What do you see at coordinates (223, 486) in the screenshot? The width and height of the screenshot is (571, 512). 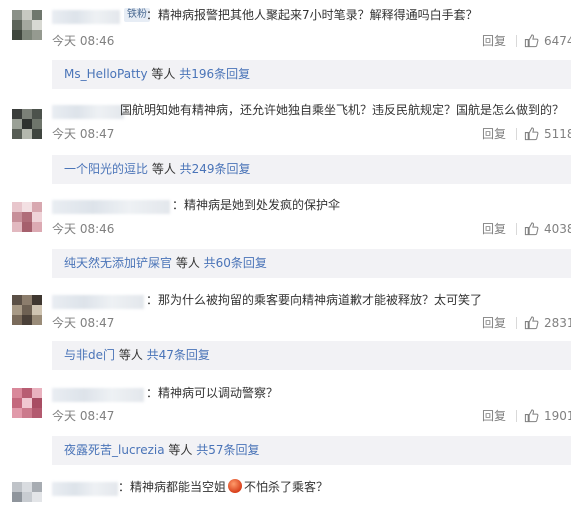 I see `comment-text: ：精神病都能当空姐 不怕杀了乘客？` at bounding box center [223, 486].